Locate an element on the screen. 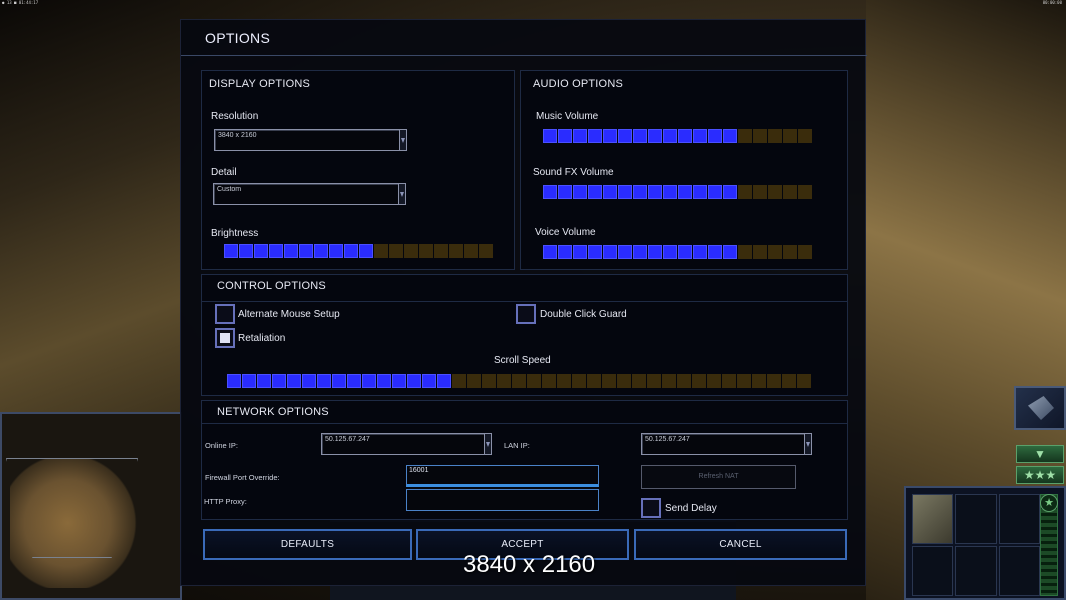  cancel-button: CANCEL is located at coordinates (740, 544).